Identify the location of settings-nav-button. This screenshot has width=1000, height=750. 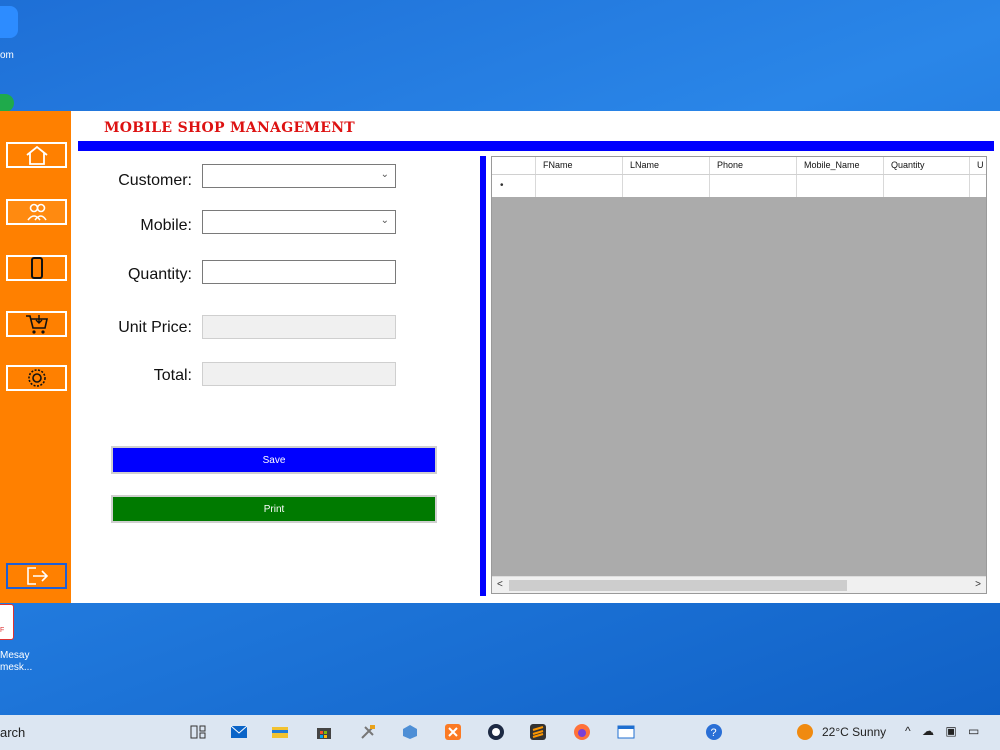
(36, 378).